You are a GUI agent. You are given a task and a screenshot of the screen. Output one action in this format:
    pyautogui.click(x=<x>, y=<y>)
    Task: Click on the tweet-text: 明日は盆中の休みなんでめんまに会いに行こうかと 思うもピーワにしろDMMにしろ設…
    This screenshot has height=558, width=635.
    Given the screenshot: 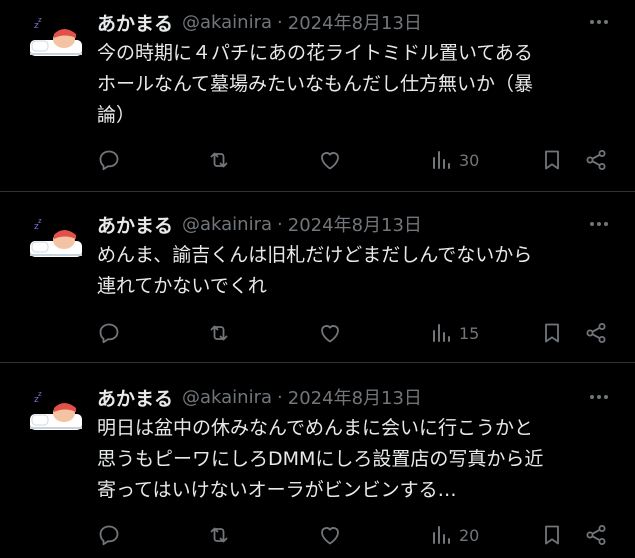 What is the action you would take?
    pyautogui.click(x=320, y=459)
    